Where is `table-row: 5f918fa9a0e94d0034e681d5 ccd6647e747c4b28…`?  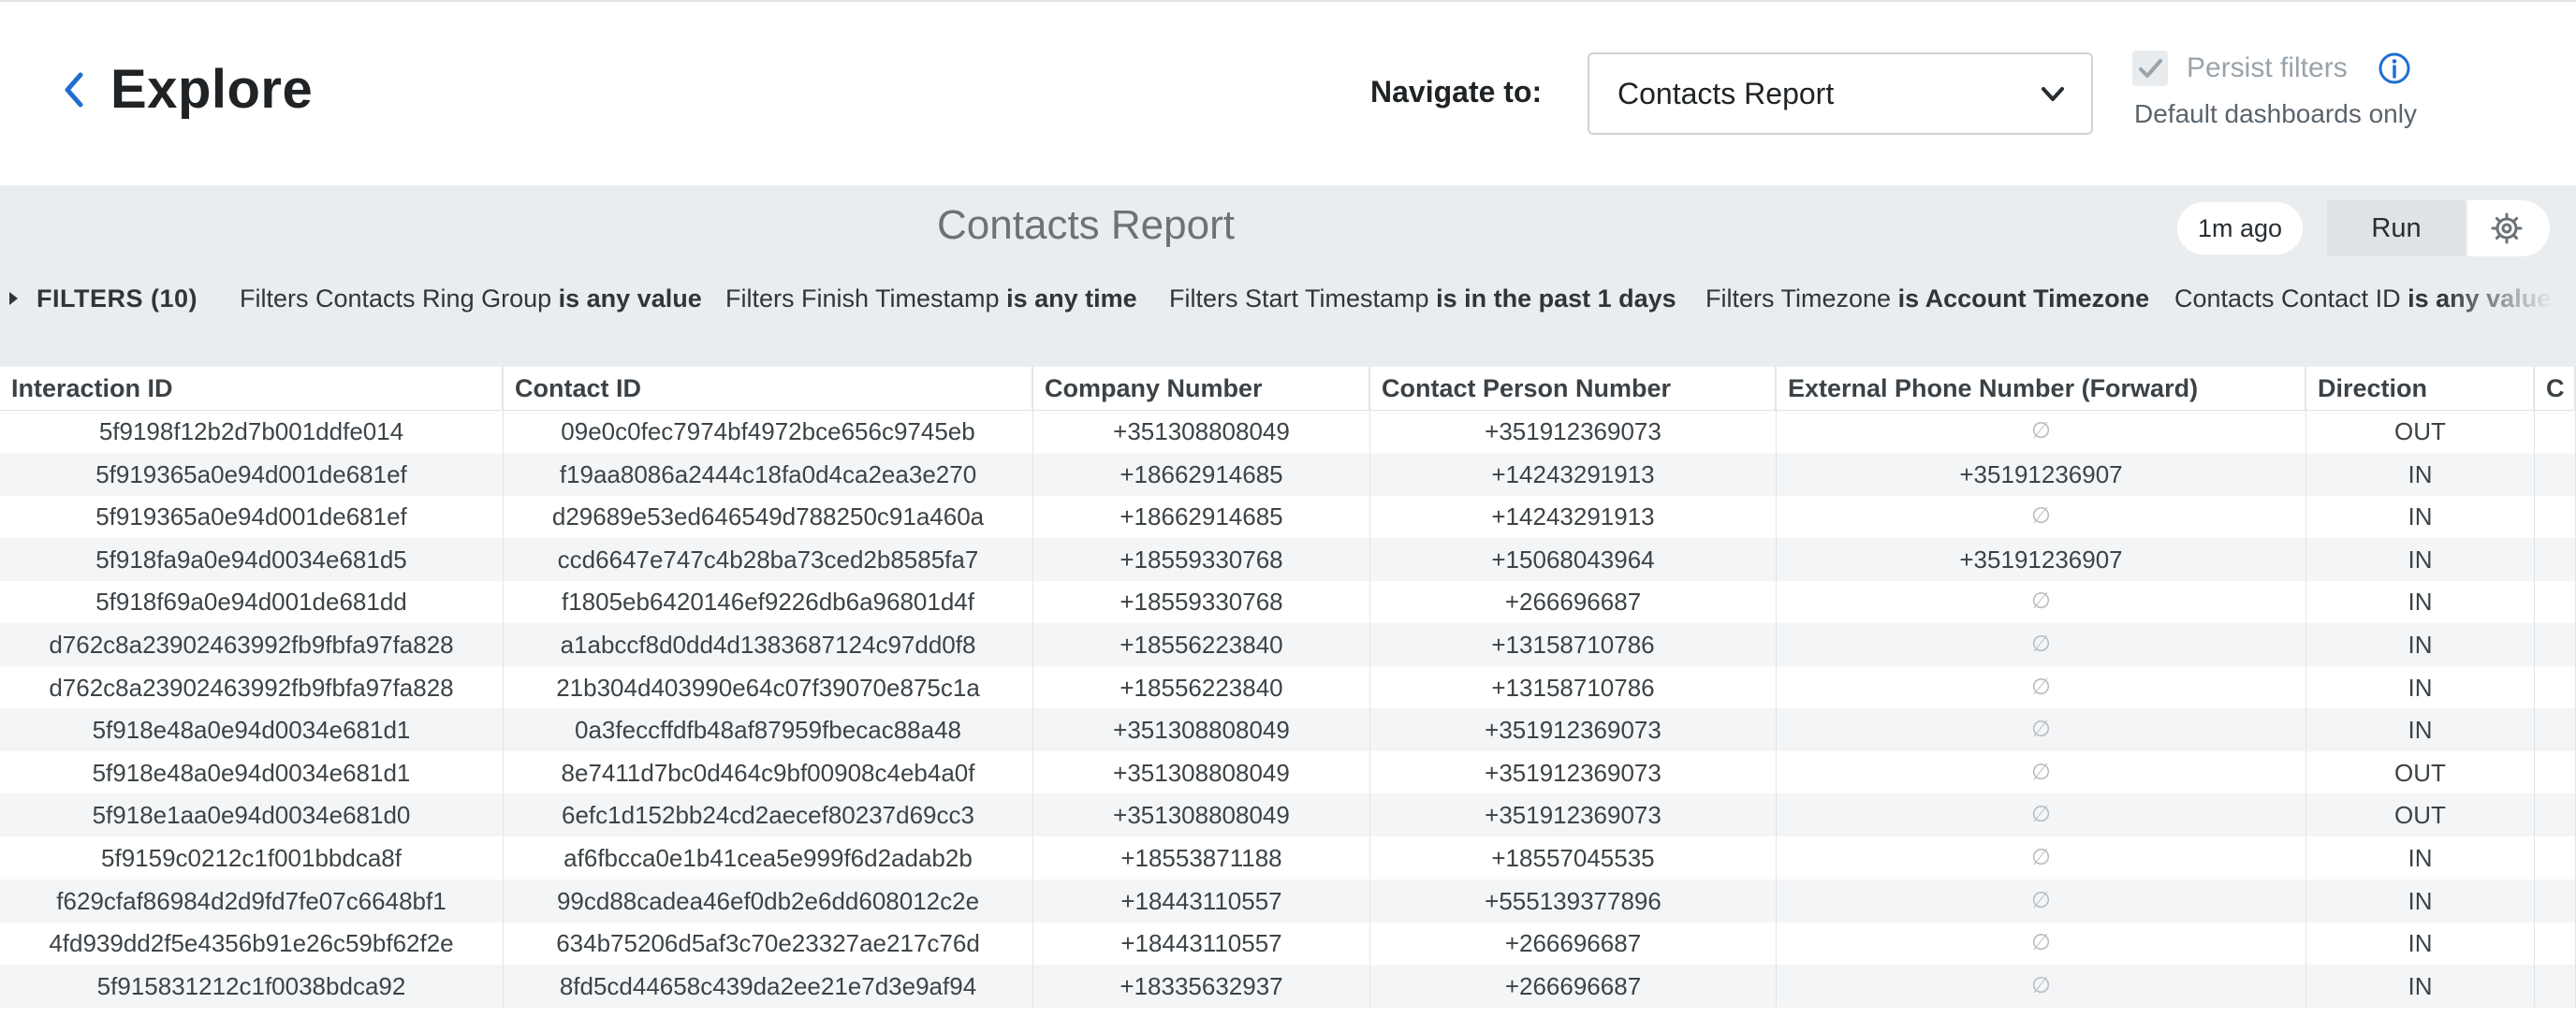 table-row: 5f918fa9a0e94d0034e681d5 ccd6647e747c4b28… is located at coordinates (1288, 559).